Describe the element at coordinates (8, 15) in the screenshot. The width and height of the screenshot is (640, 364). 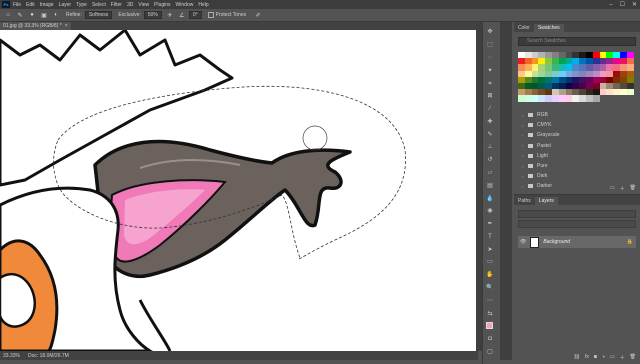
I see `home-icon: ⌂` at that location.